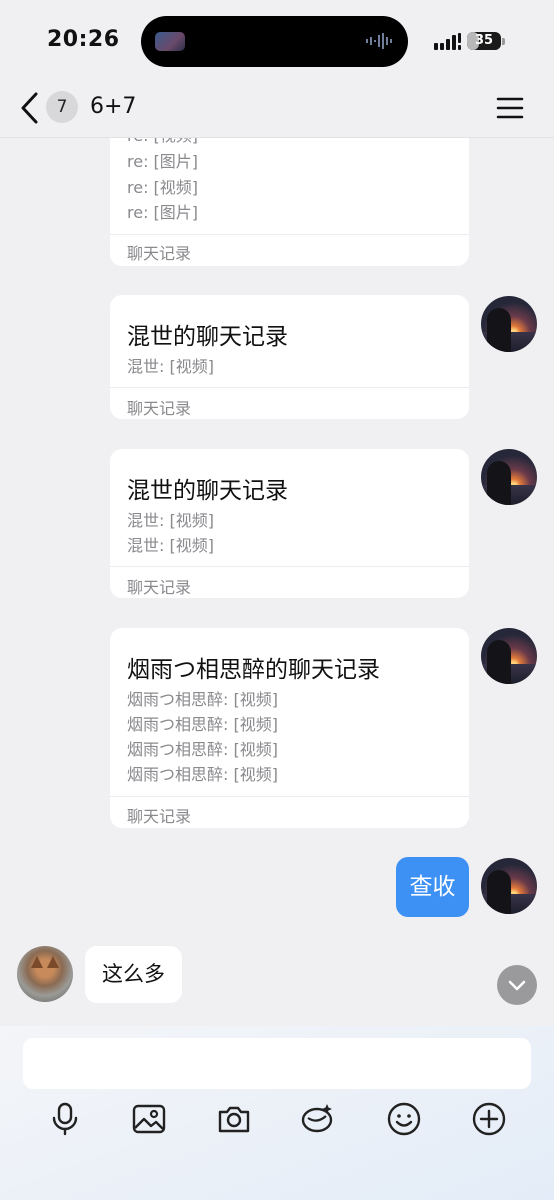 The height and width of the screenshot is (1200, 554). Describe the element at coordinates (65, 1119) in the screenshot. I see `microphone-icon` at that location.